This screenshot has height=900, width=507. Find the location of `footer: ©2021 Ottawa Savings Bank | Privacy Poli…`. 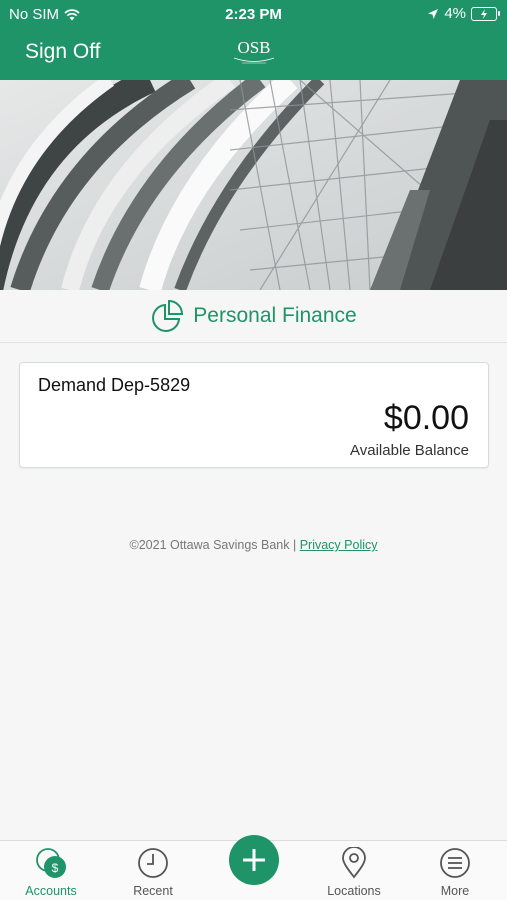

footer: ©2021 Ottawa Savings Bank | Privacy Poli… is located at coordinates (253, 545).